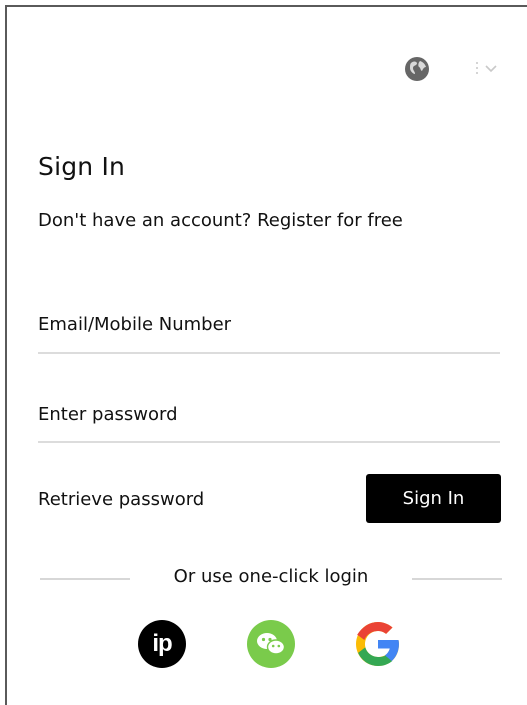 The width and height of the screenshot is (527, 705). What do you see at coordinates (269, 420) in the screenshot?
I see `password-field` at bounding box center [269, 420].